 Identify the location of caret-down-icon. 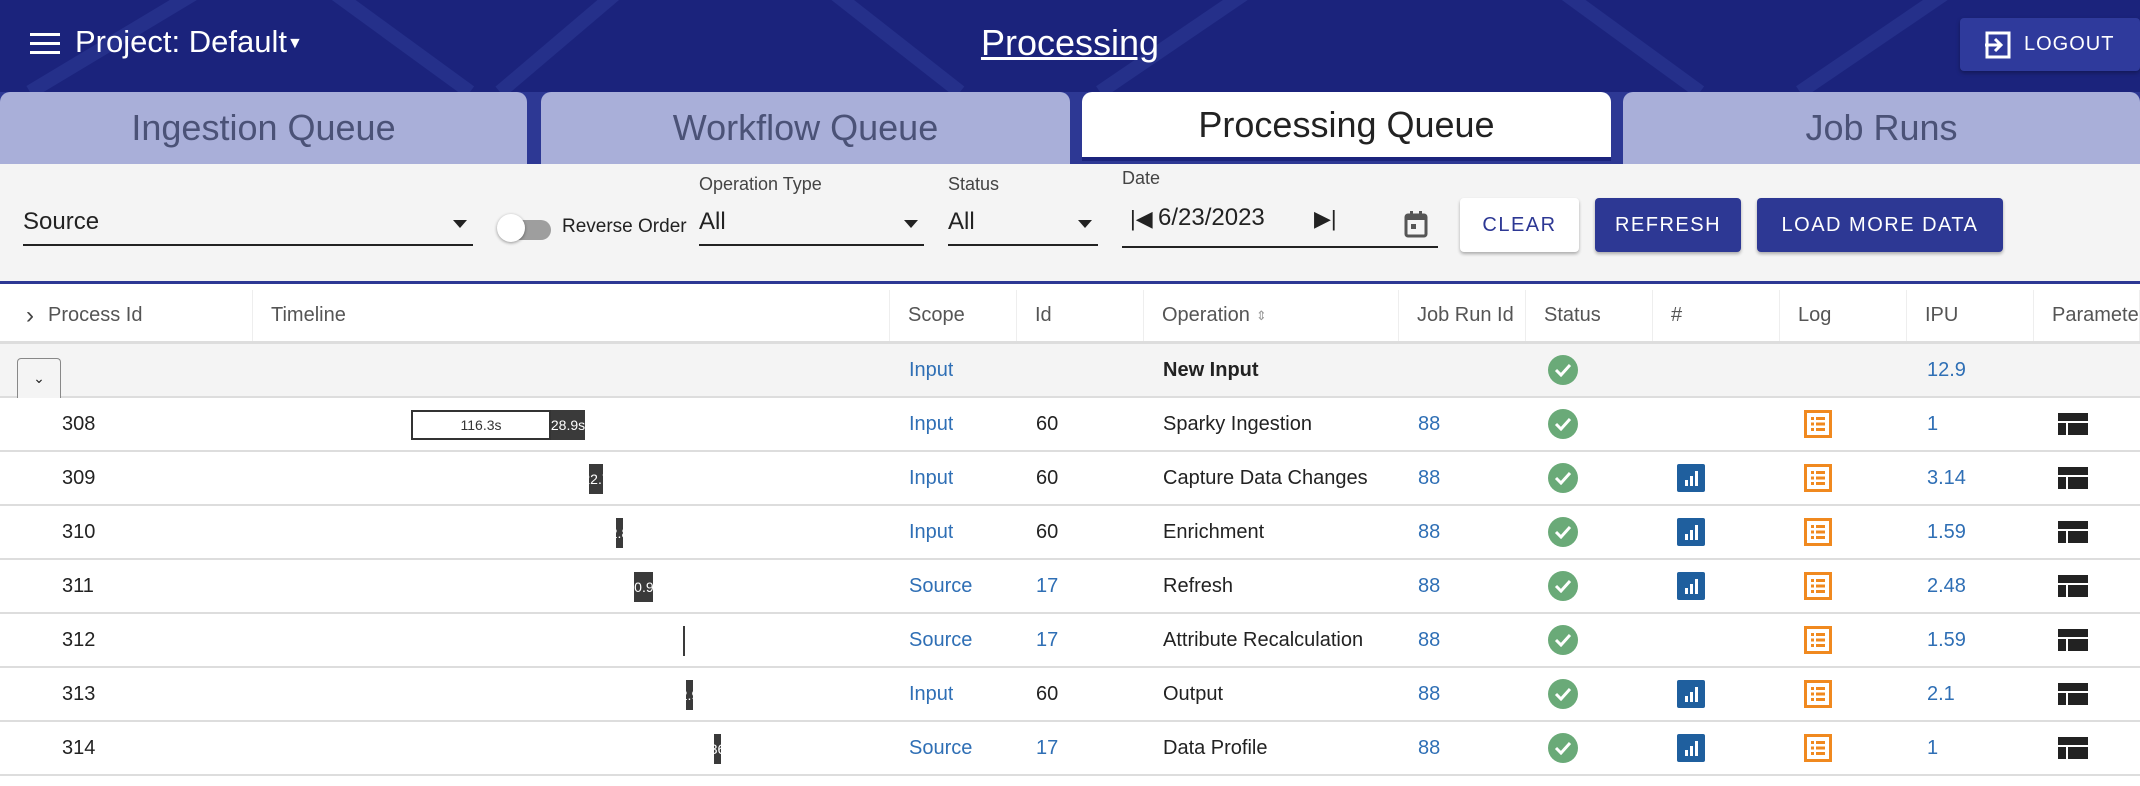
(460, 224).